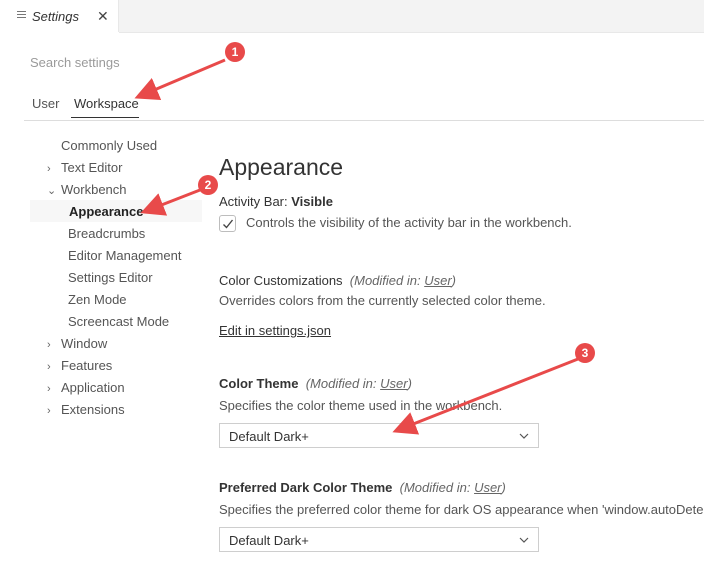  I want to click on search-input: Search settings, so click(75, 62).